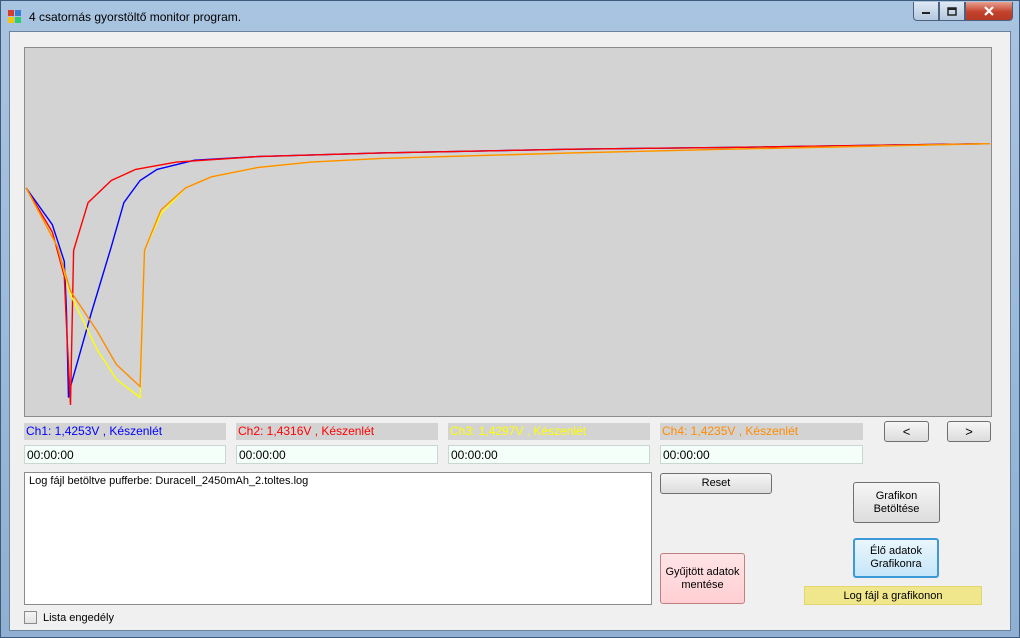 This screenshot has width=1020, height=638. What do you see at coordinates (306, 431) in the screenshot?
I see `channel-2-label: Ch2: 1,4316V , Készenlét` at bounding box center [306, 431].